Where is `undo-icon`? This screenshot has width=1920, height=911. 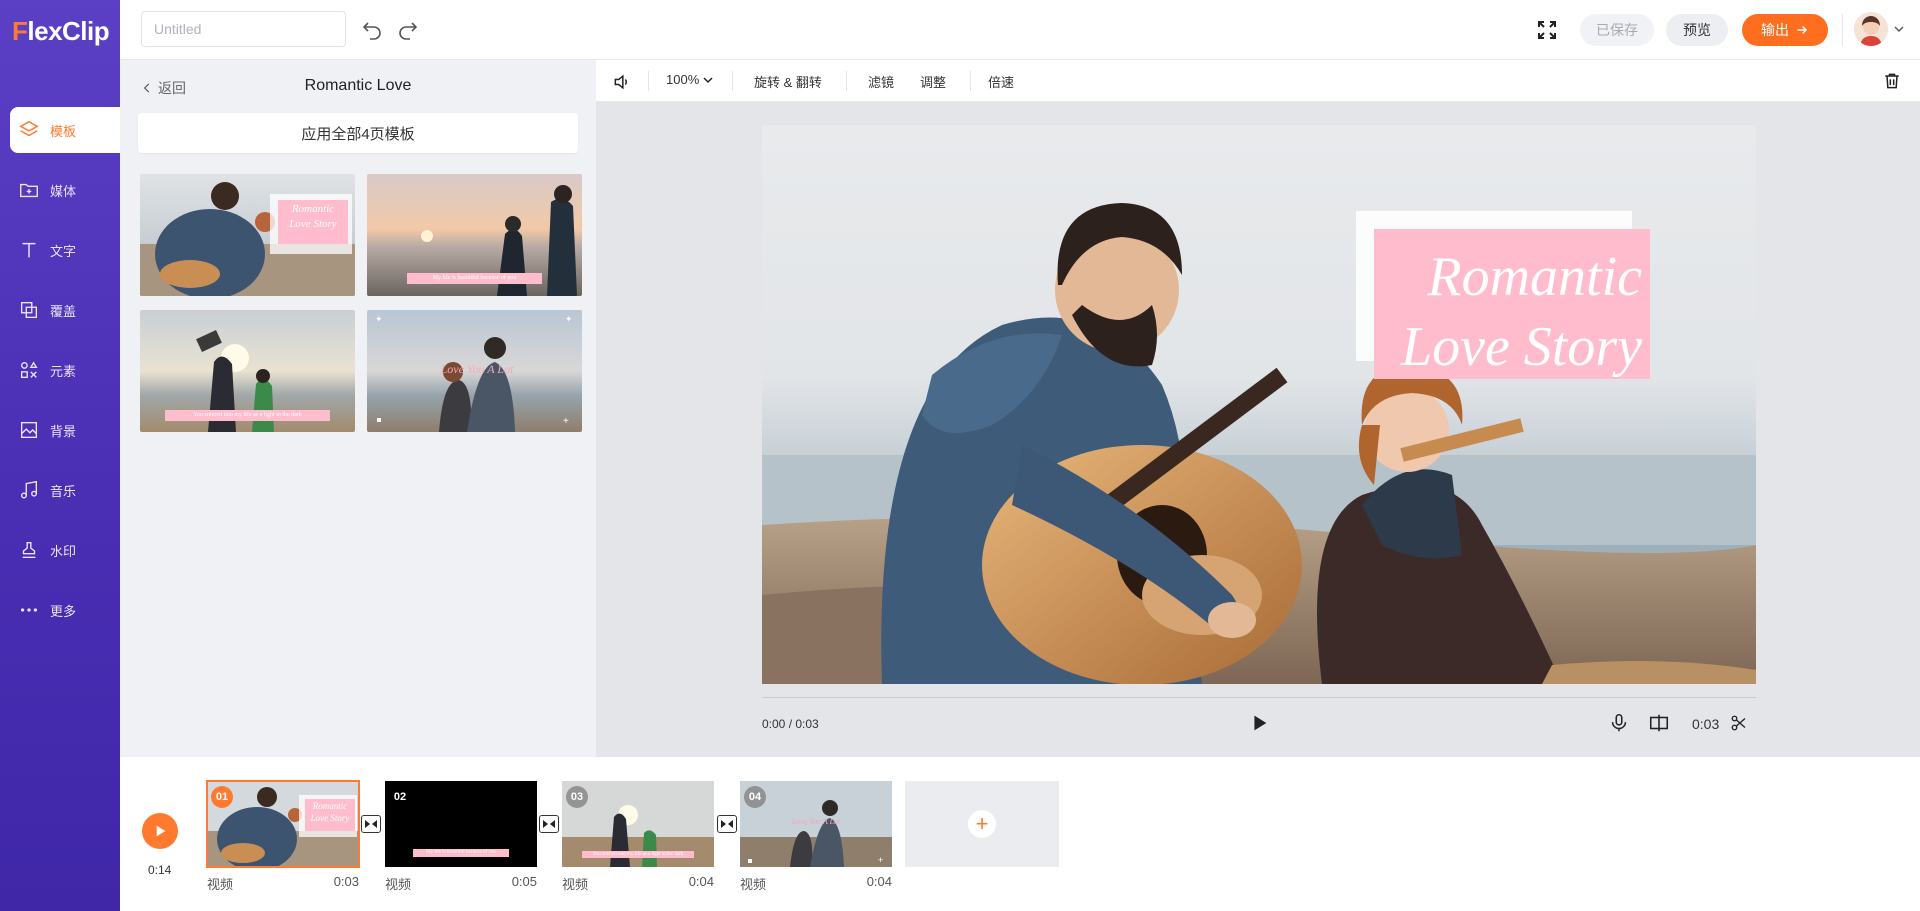 undo-icon is located at coordinates (372, 30).